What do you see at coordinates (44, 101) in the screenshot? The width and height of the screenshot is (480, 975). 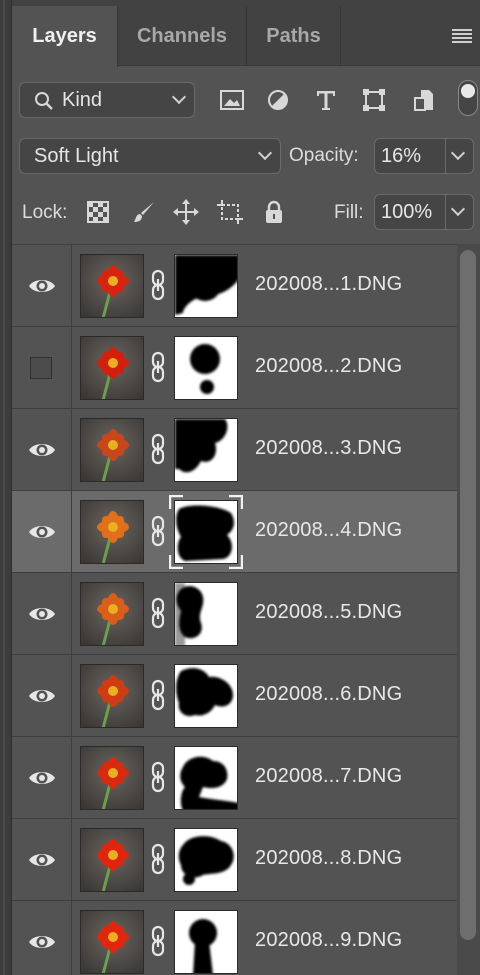 I see `search-icon` at bounding box center [44, 101].